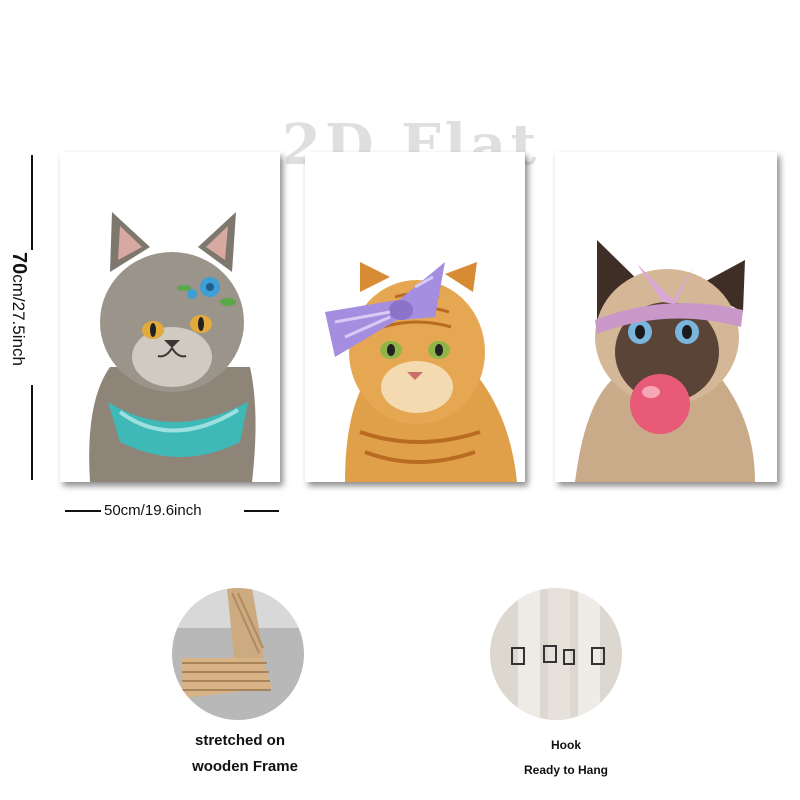 Image resolution: width=800 pixels, height=800 pixels. I want to click on orange-cat-illustration, so click(421, 372).